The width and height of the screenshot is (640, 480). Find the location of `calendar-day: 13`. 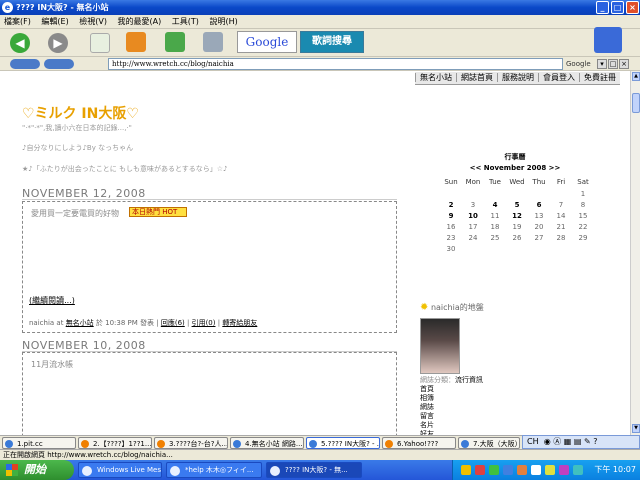

calendar-day: 13 is located at coordinates (539, 215).